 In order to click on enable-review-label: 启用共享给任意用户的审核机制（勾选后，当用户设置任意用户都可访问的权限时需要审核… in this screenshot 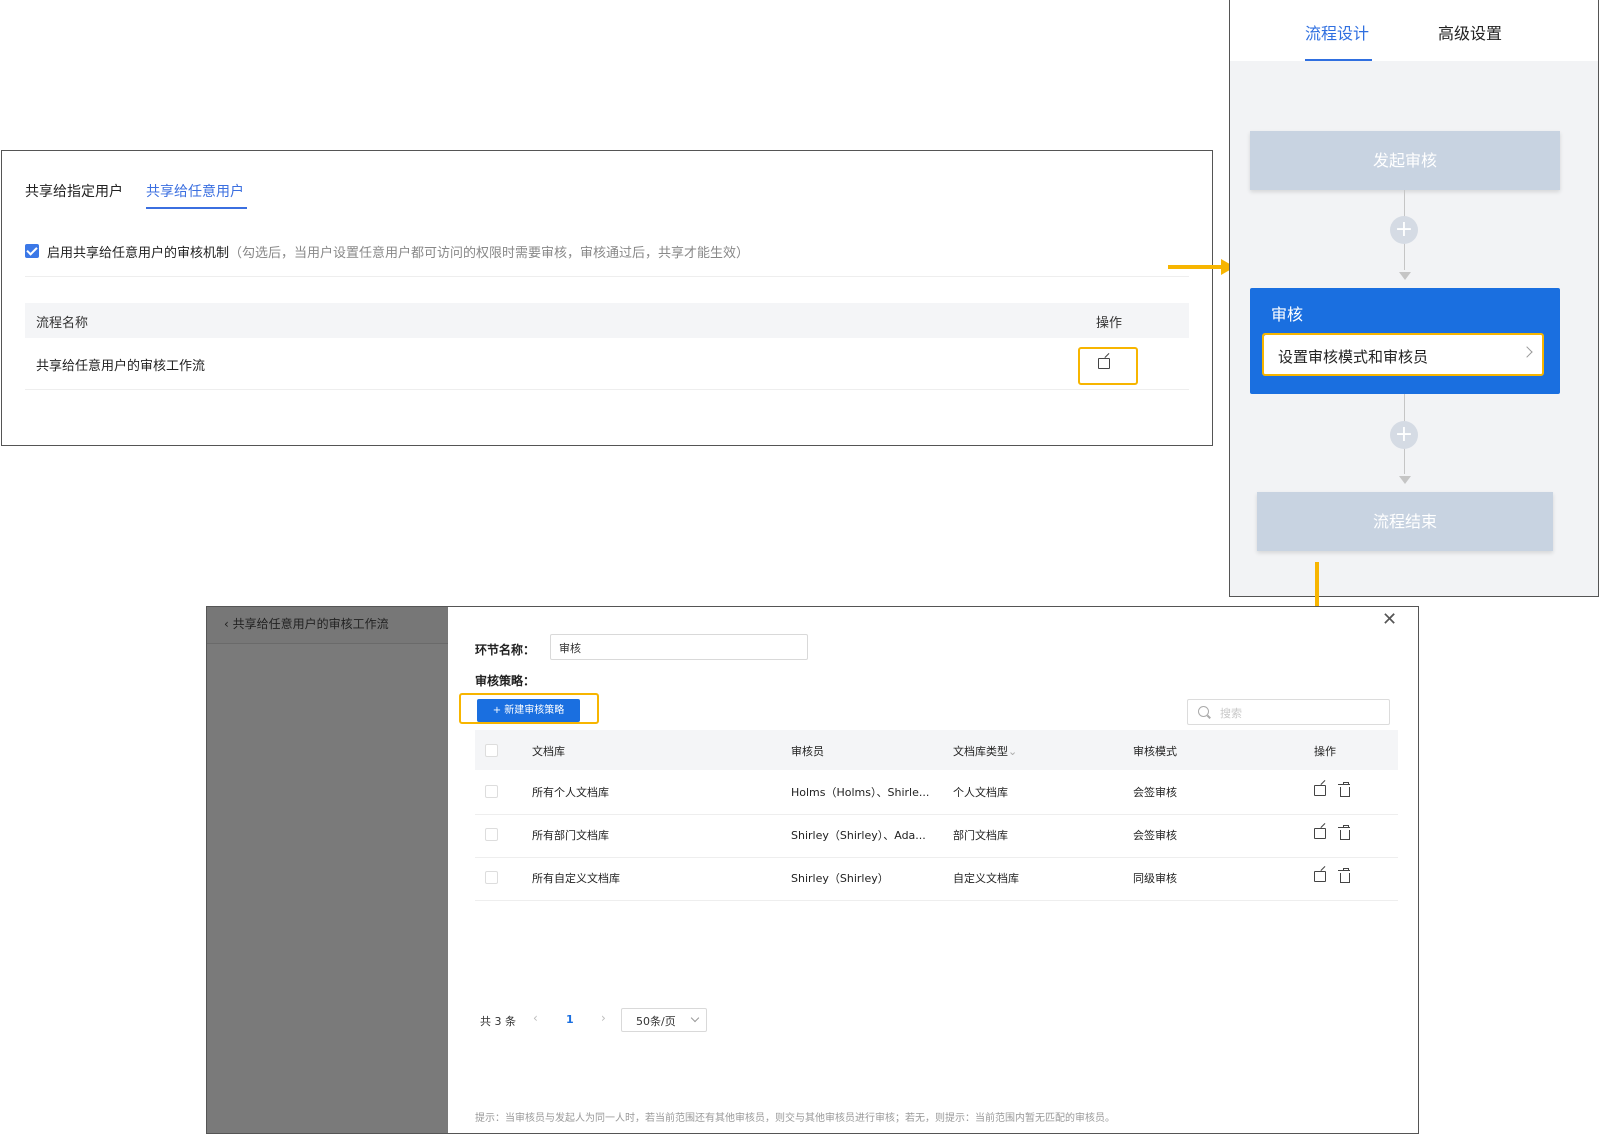, I will do `click(398, 251)`.